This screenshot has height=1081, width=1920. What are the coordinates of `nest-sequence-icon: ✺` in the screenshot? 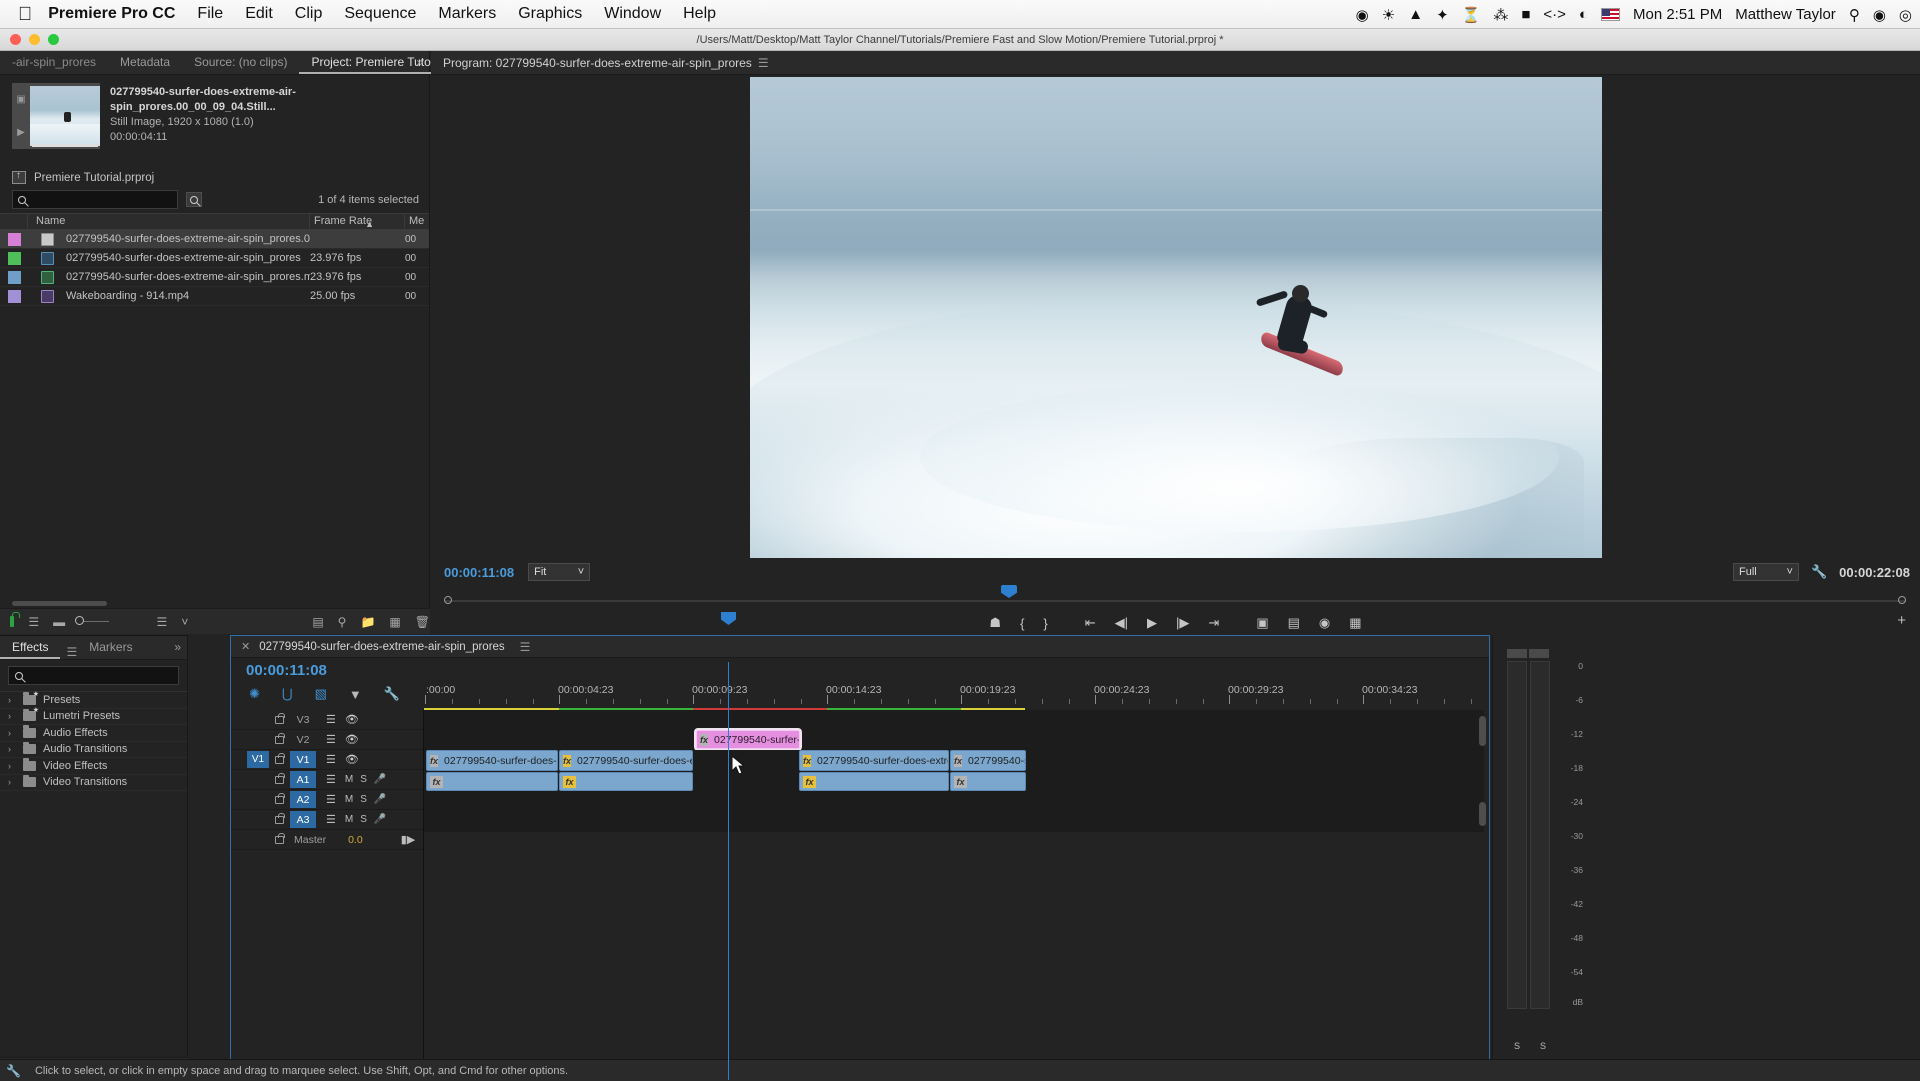 It's located at (254, 694).